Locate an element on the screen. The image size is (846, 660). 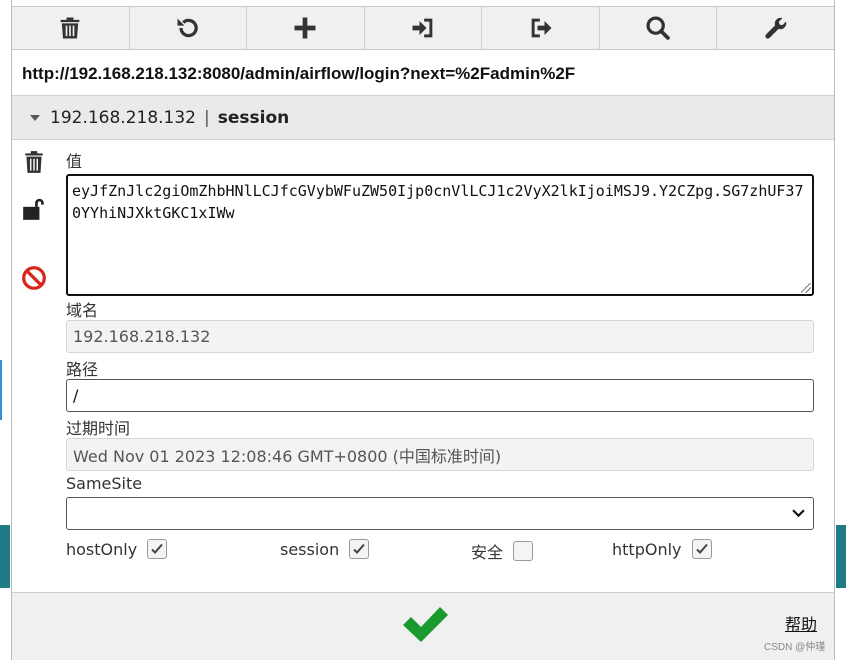
watermark: CSDN @仲瑾 is located at coordinates (795, 647).